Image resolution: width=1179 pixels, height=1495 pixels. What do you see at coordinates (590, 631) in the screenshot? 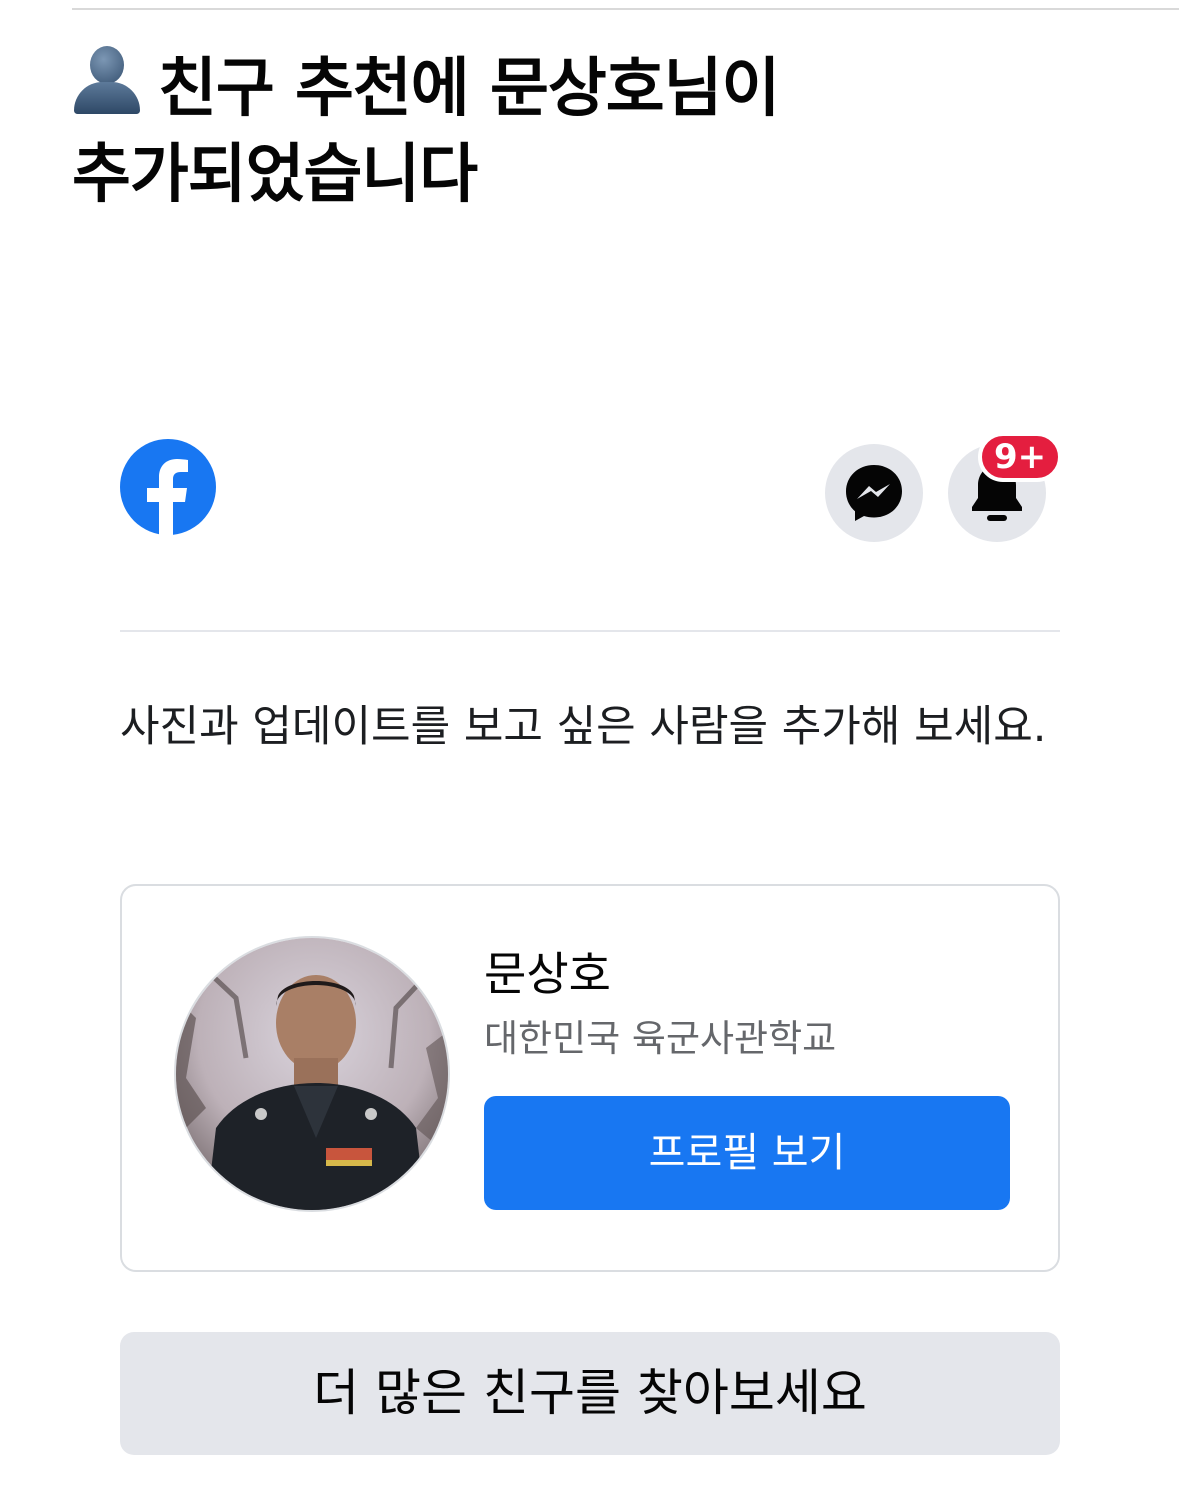
I see `header-divider` at bounding box center [590, 631].